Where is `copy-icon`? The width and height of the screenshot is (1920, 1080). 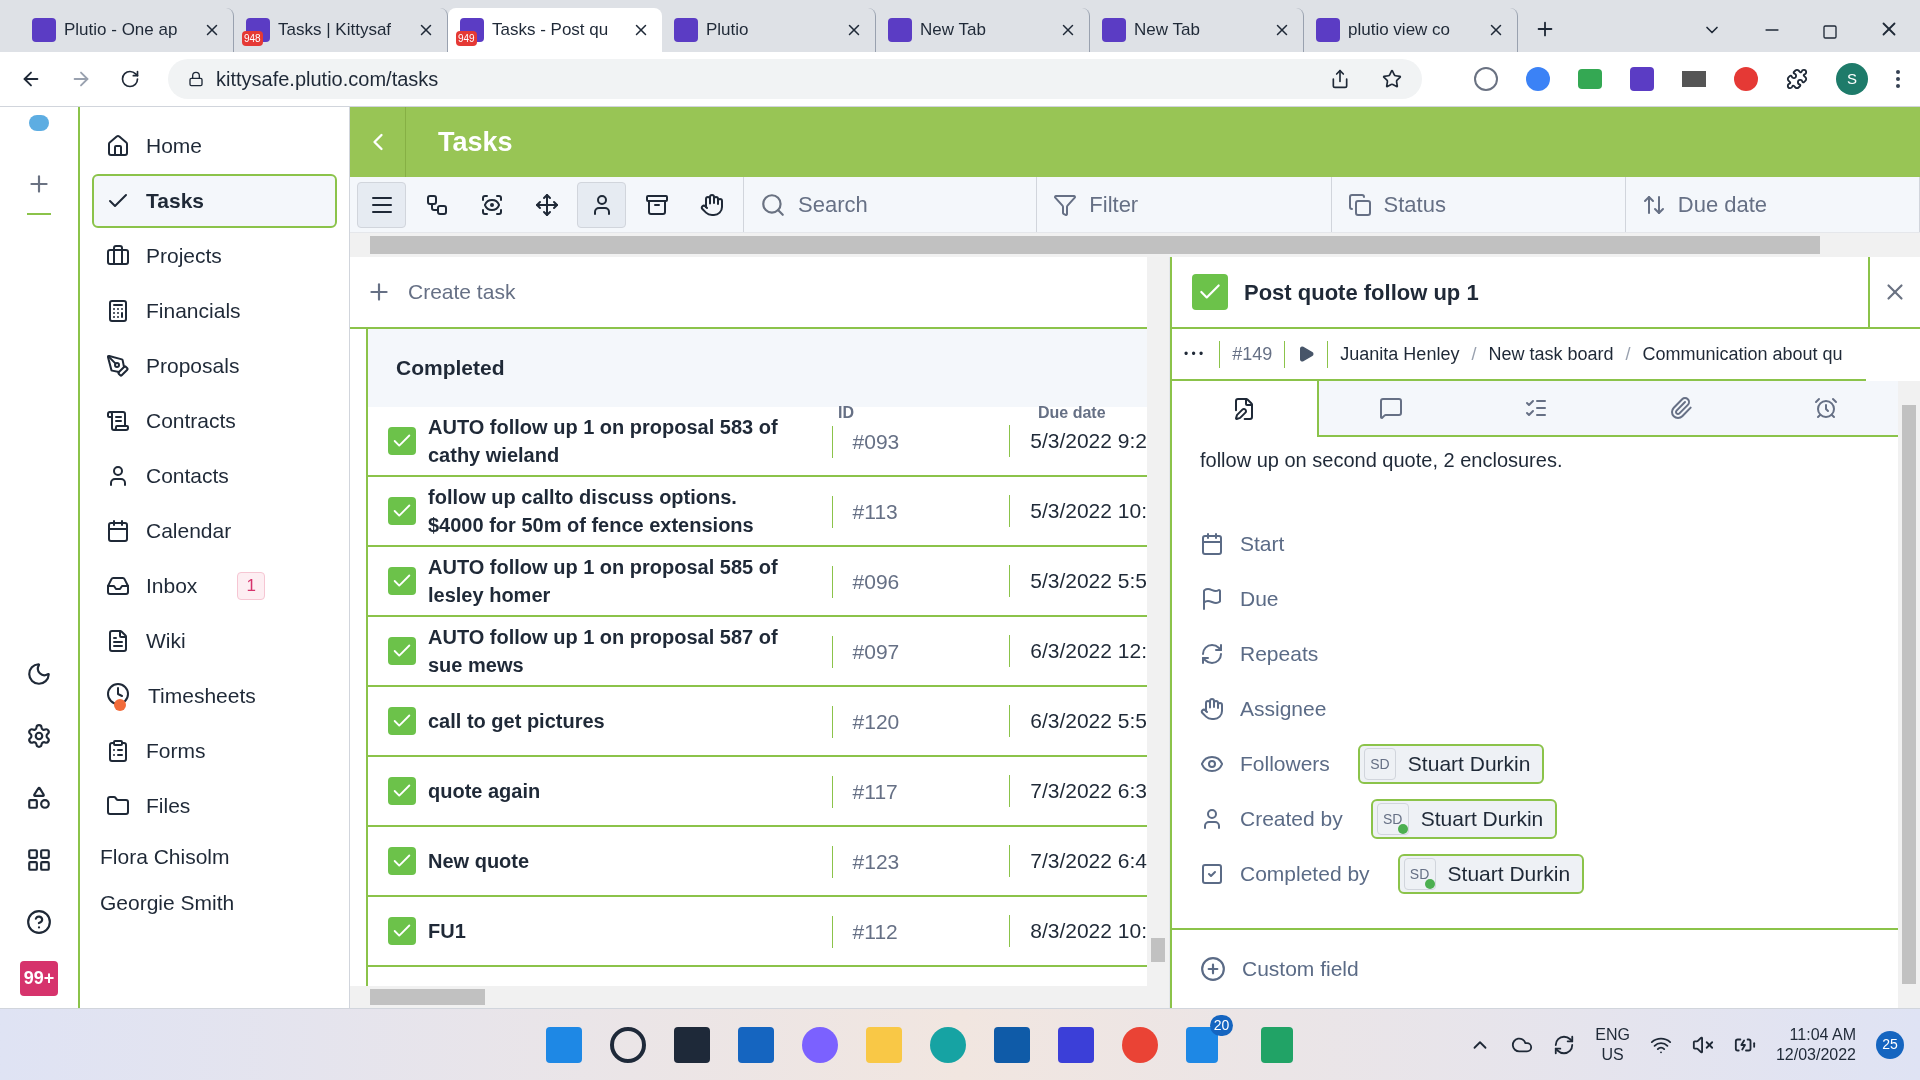 copy-icon is located at coordinates (1359, 204).